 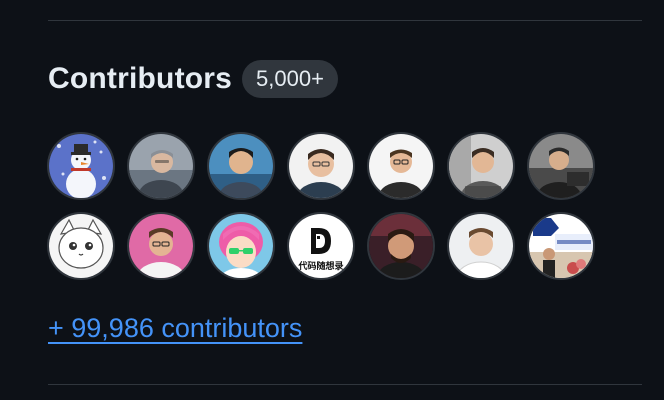 I want to click on snowman-avatar, so click(x=81, y=166).